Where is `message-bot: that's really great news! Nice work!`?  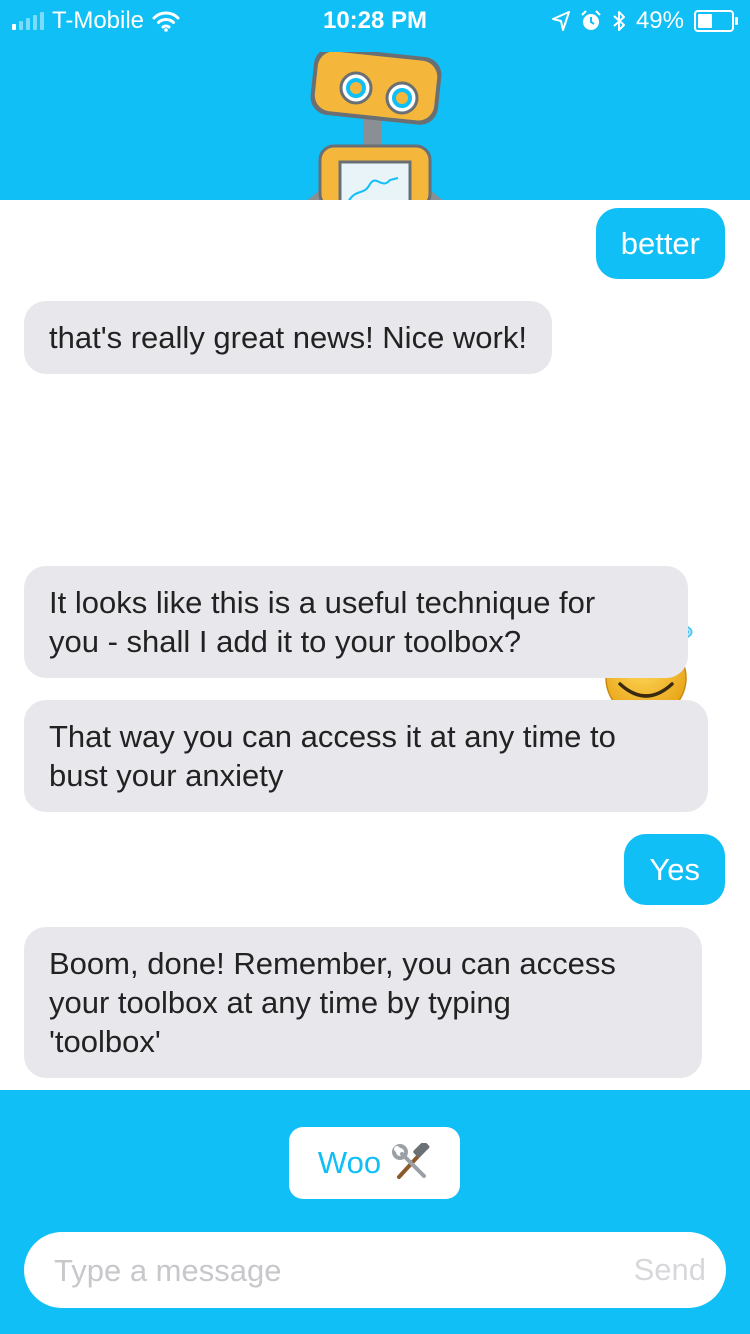
message-bot: that's really great news! Nice work! is located at coordinates (288, 337).